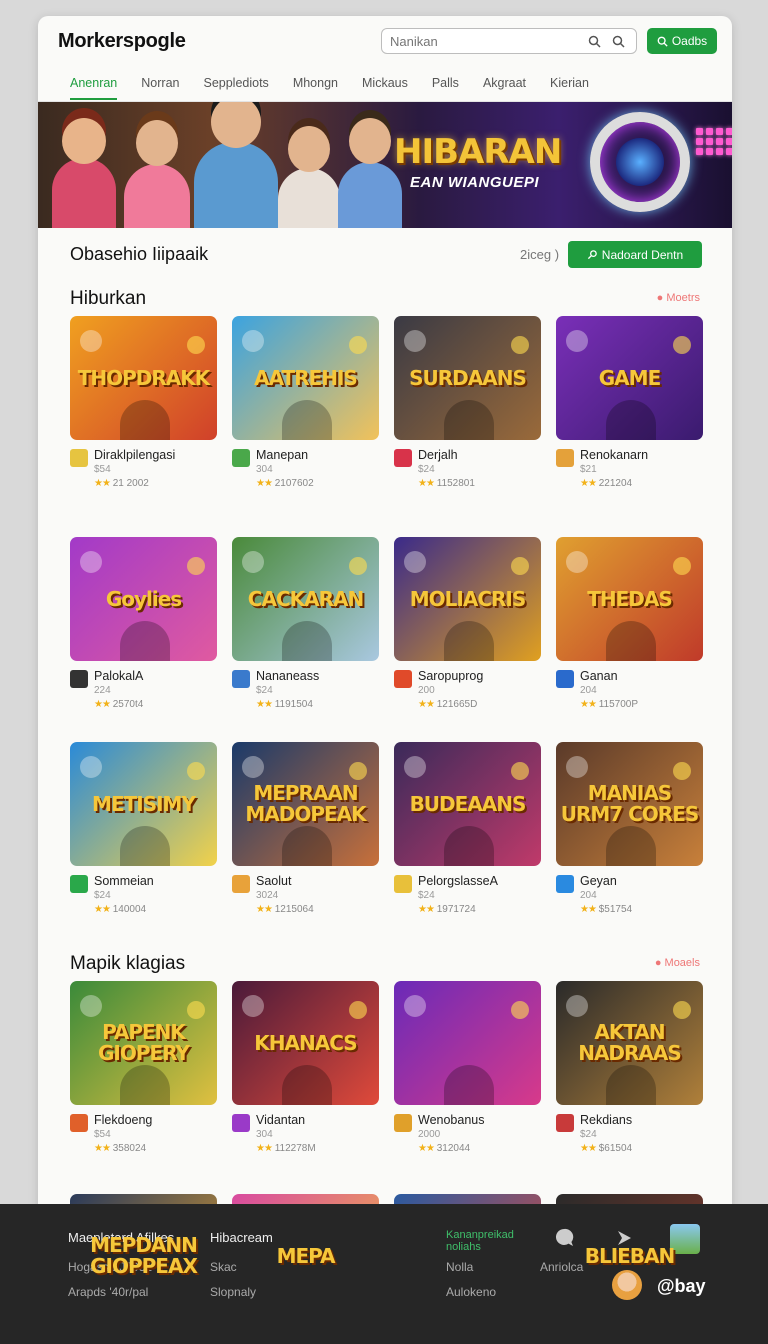 Image resolution: width=768 pixels, height=1344 pixels. I want to click on brand-logo: @bay, so click(681, 1286).